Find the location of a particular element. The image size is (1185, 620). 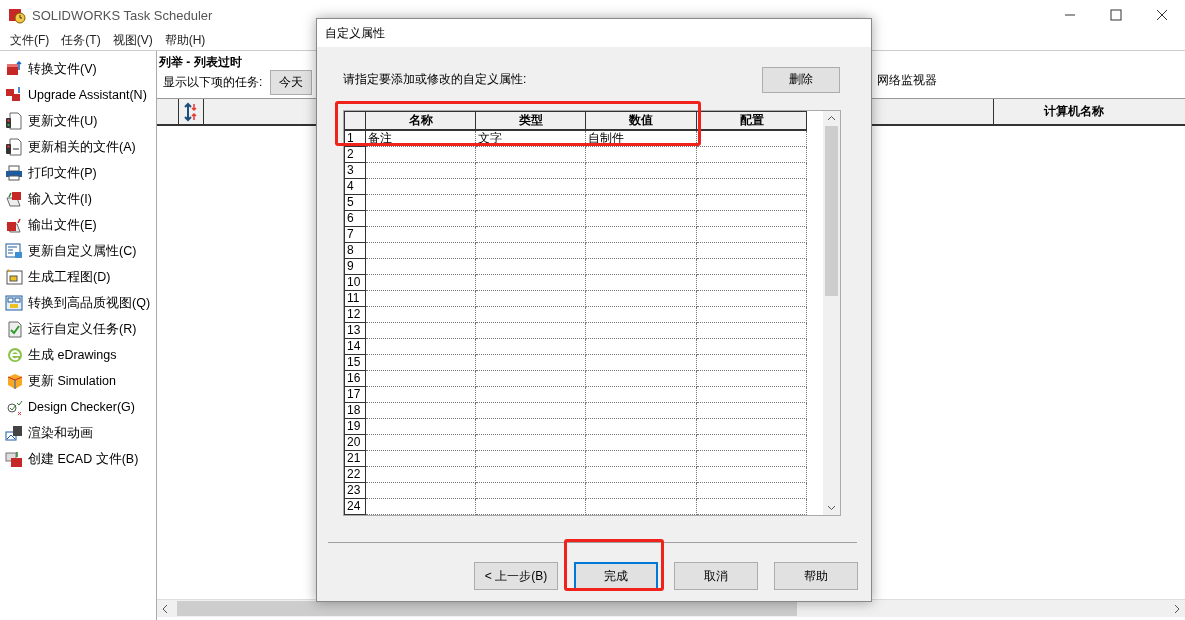

table-cell: 自制件 is located at coordinates (641, 138).